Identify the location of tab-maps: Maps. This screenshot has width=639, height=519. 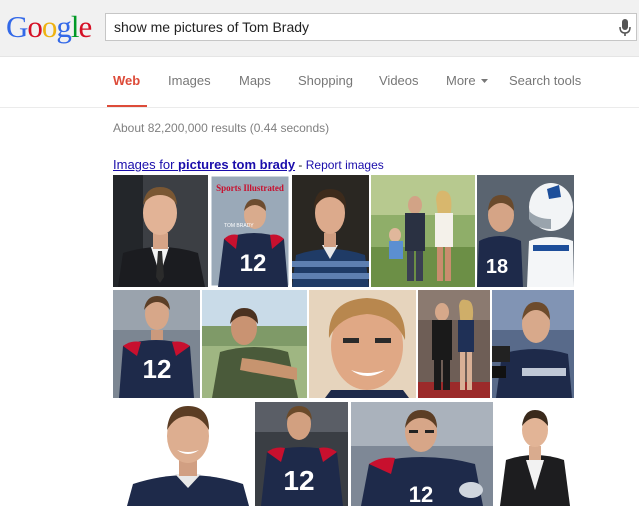
(255, 90).